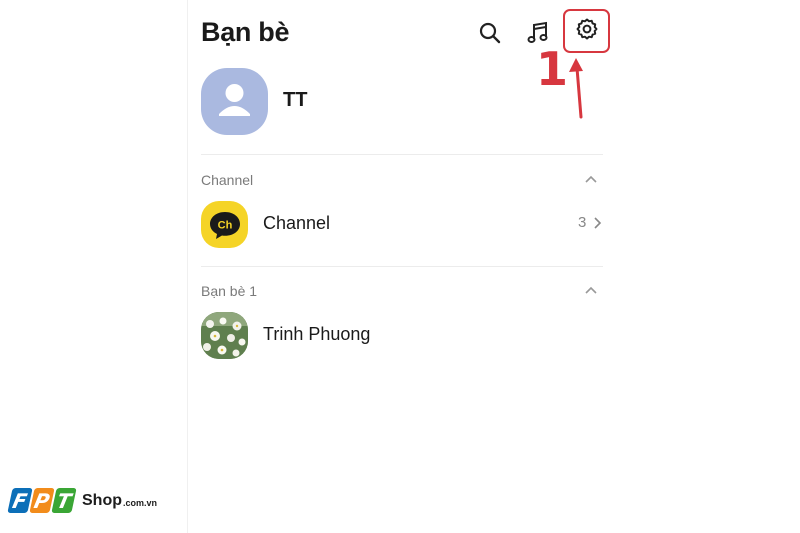 The width and height of the screenshot is (800, 533). What do you see at coordinates (42, 500) in the screenshot?
I see `logo-letter: P` at bounding box center [42, 500].